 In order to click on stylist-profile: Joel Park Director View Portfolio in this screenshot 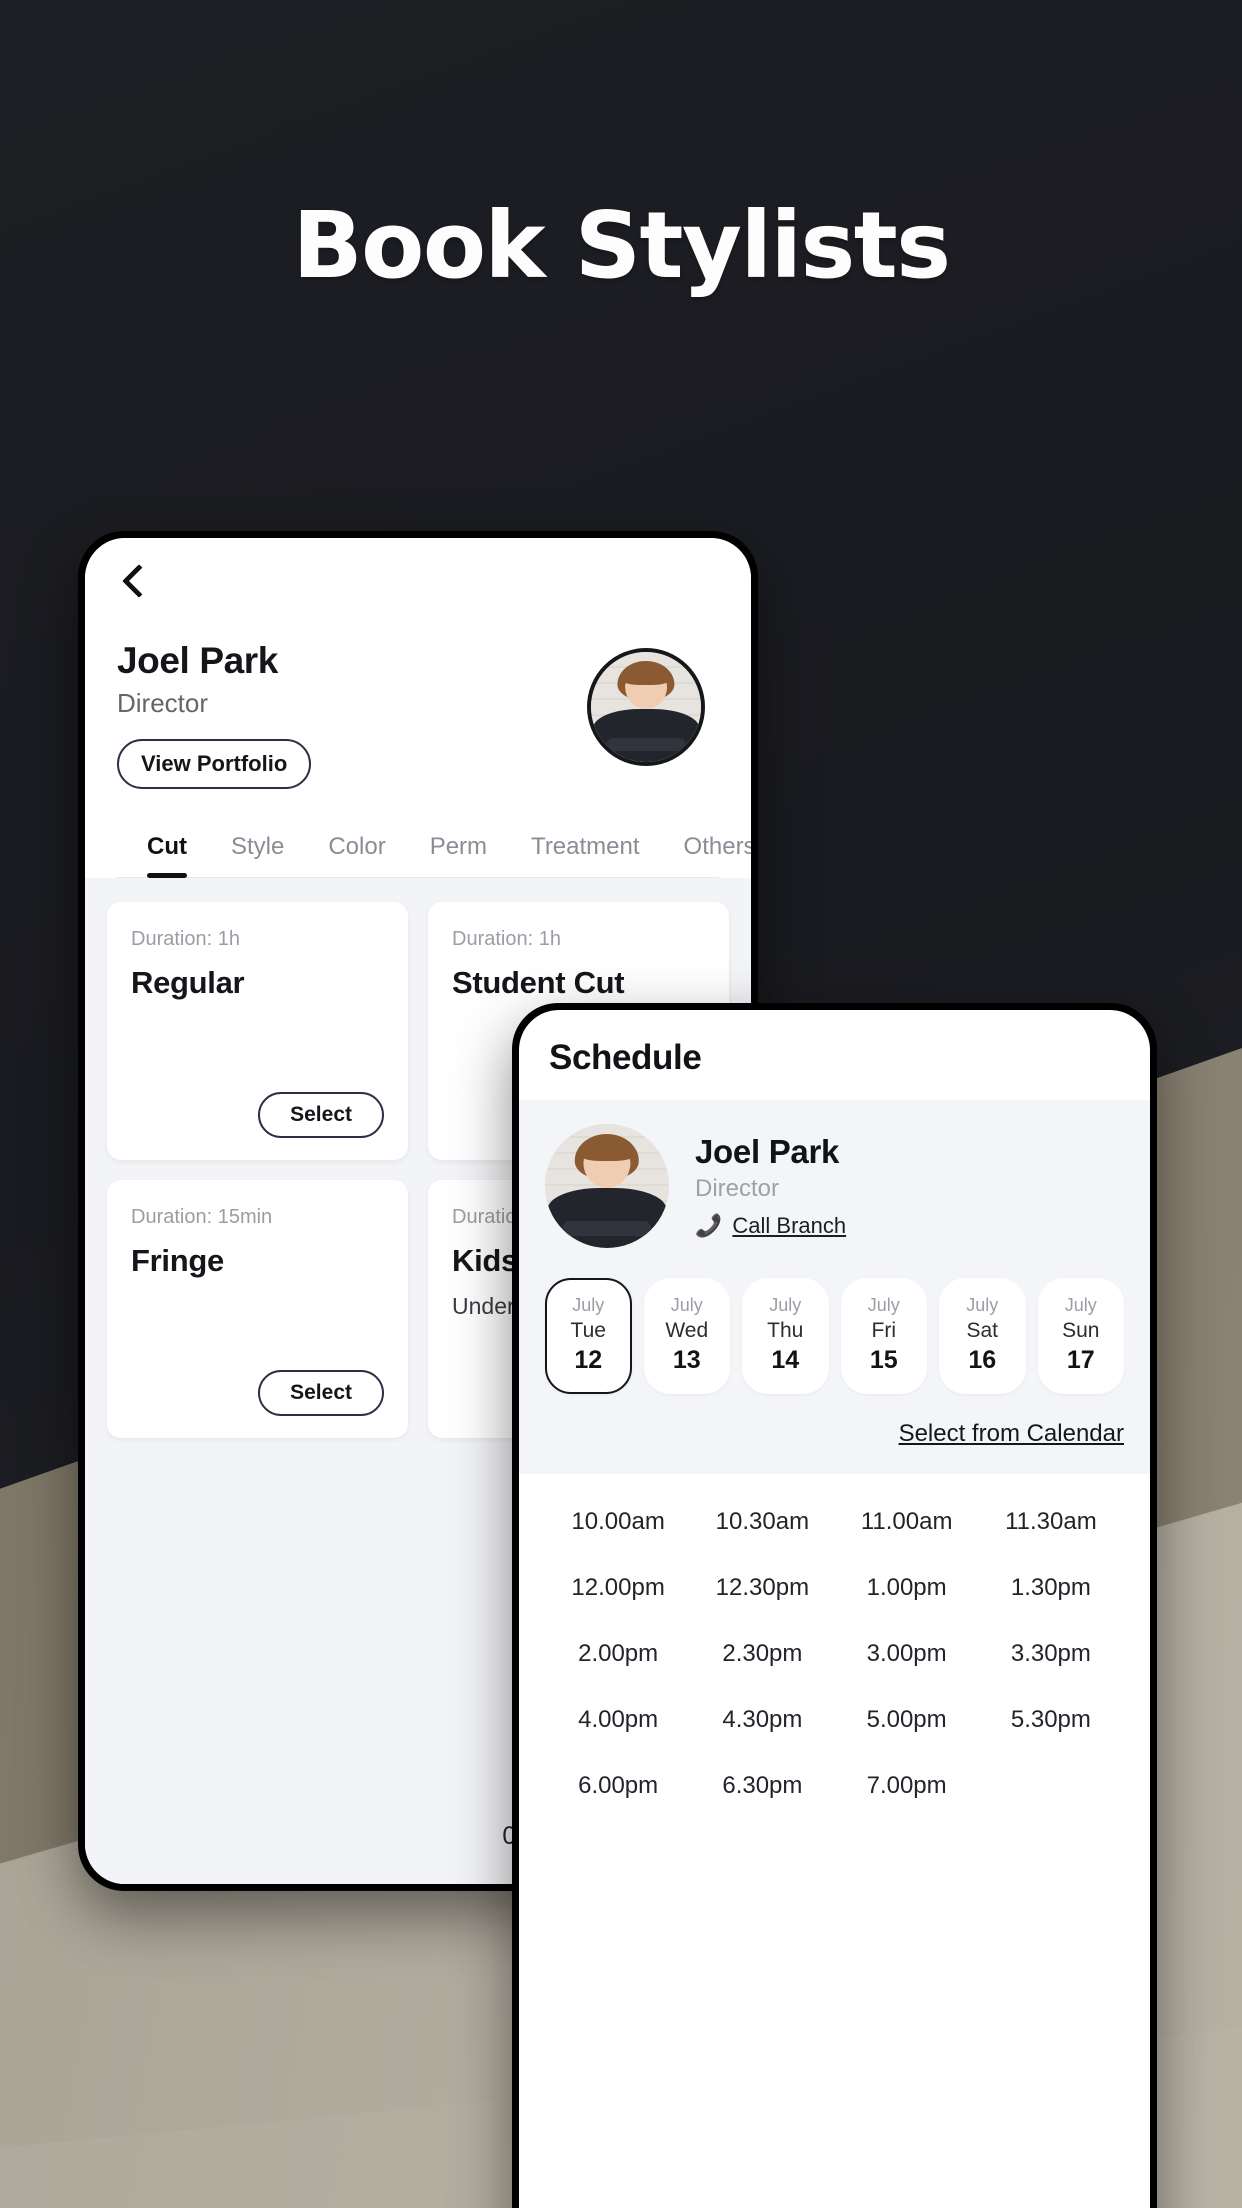, I will do `click(418, 714)`.